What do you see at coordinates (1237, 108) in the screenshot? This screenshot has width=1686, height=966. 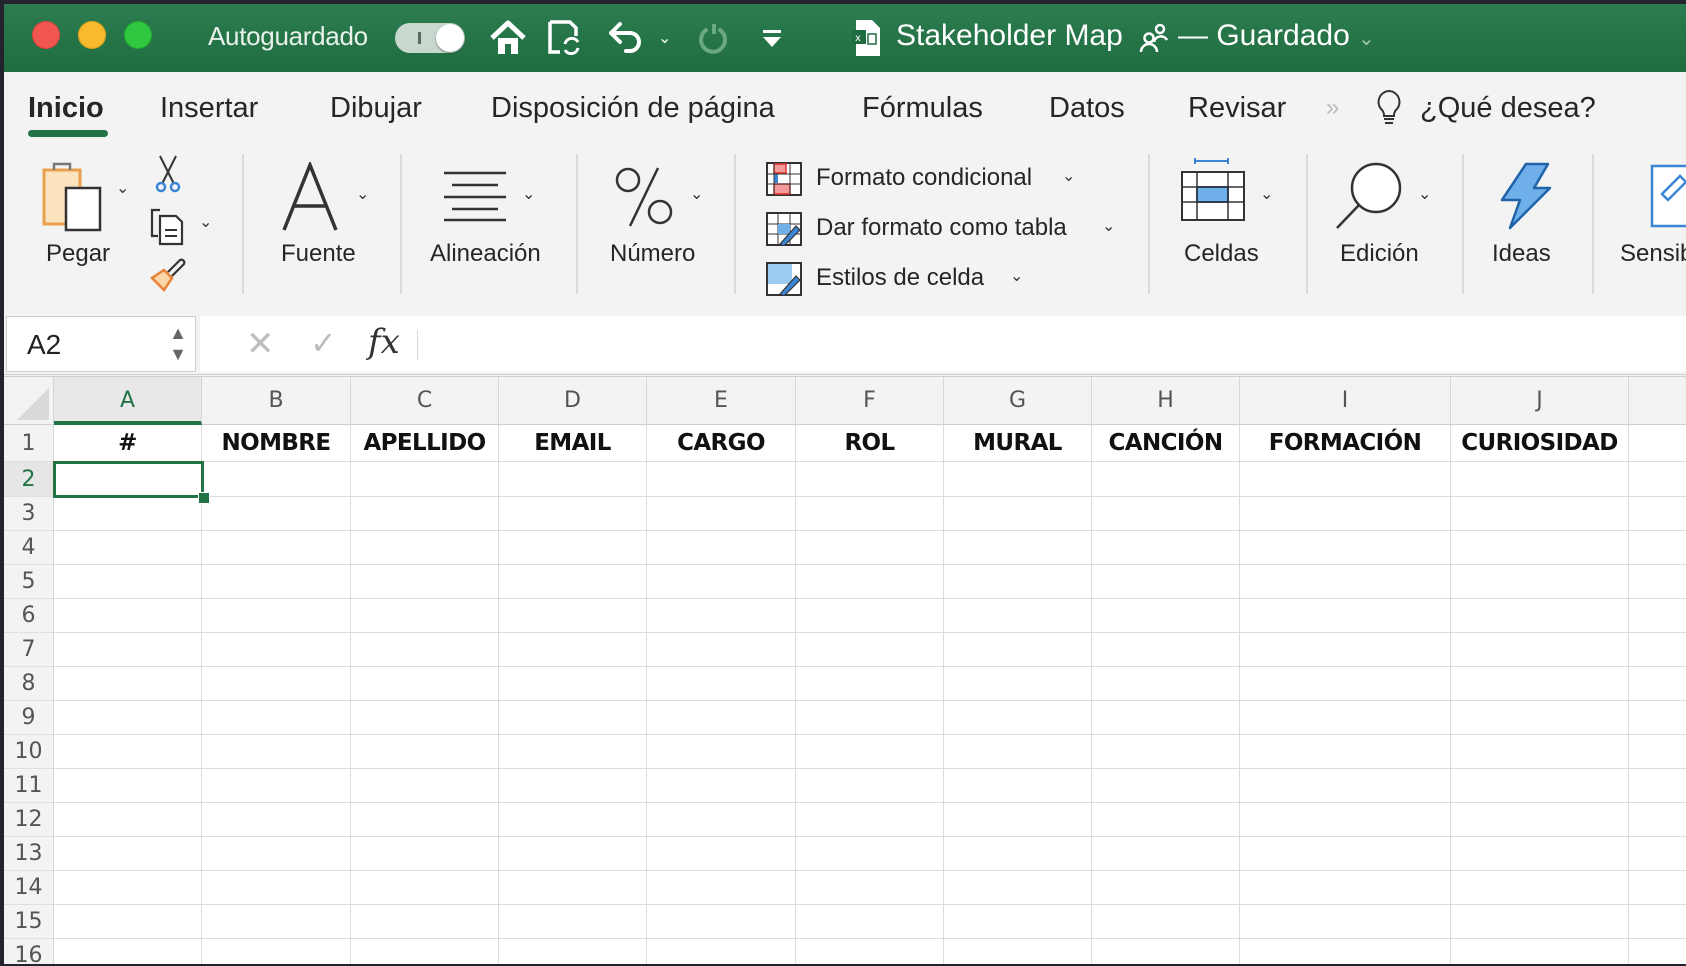 I see `tab-revisar: Revisar` at bounding box center [1237, 108].